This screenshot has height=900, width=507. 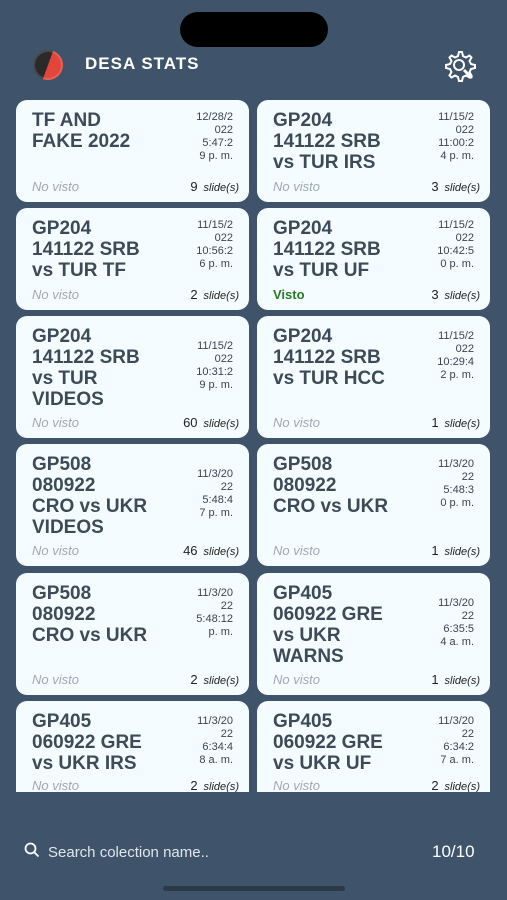 I want to click on card-date: 11/15/2 022 10:29:4 2 p. m., so click(x=455, y=355).